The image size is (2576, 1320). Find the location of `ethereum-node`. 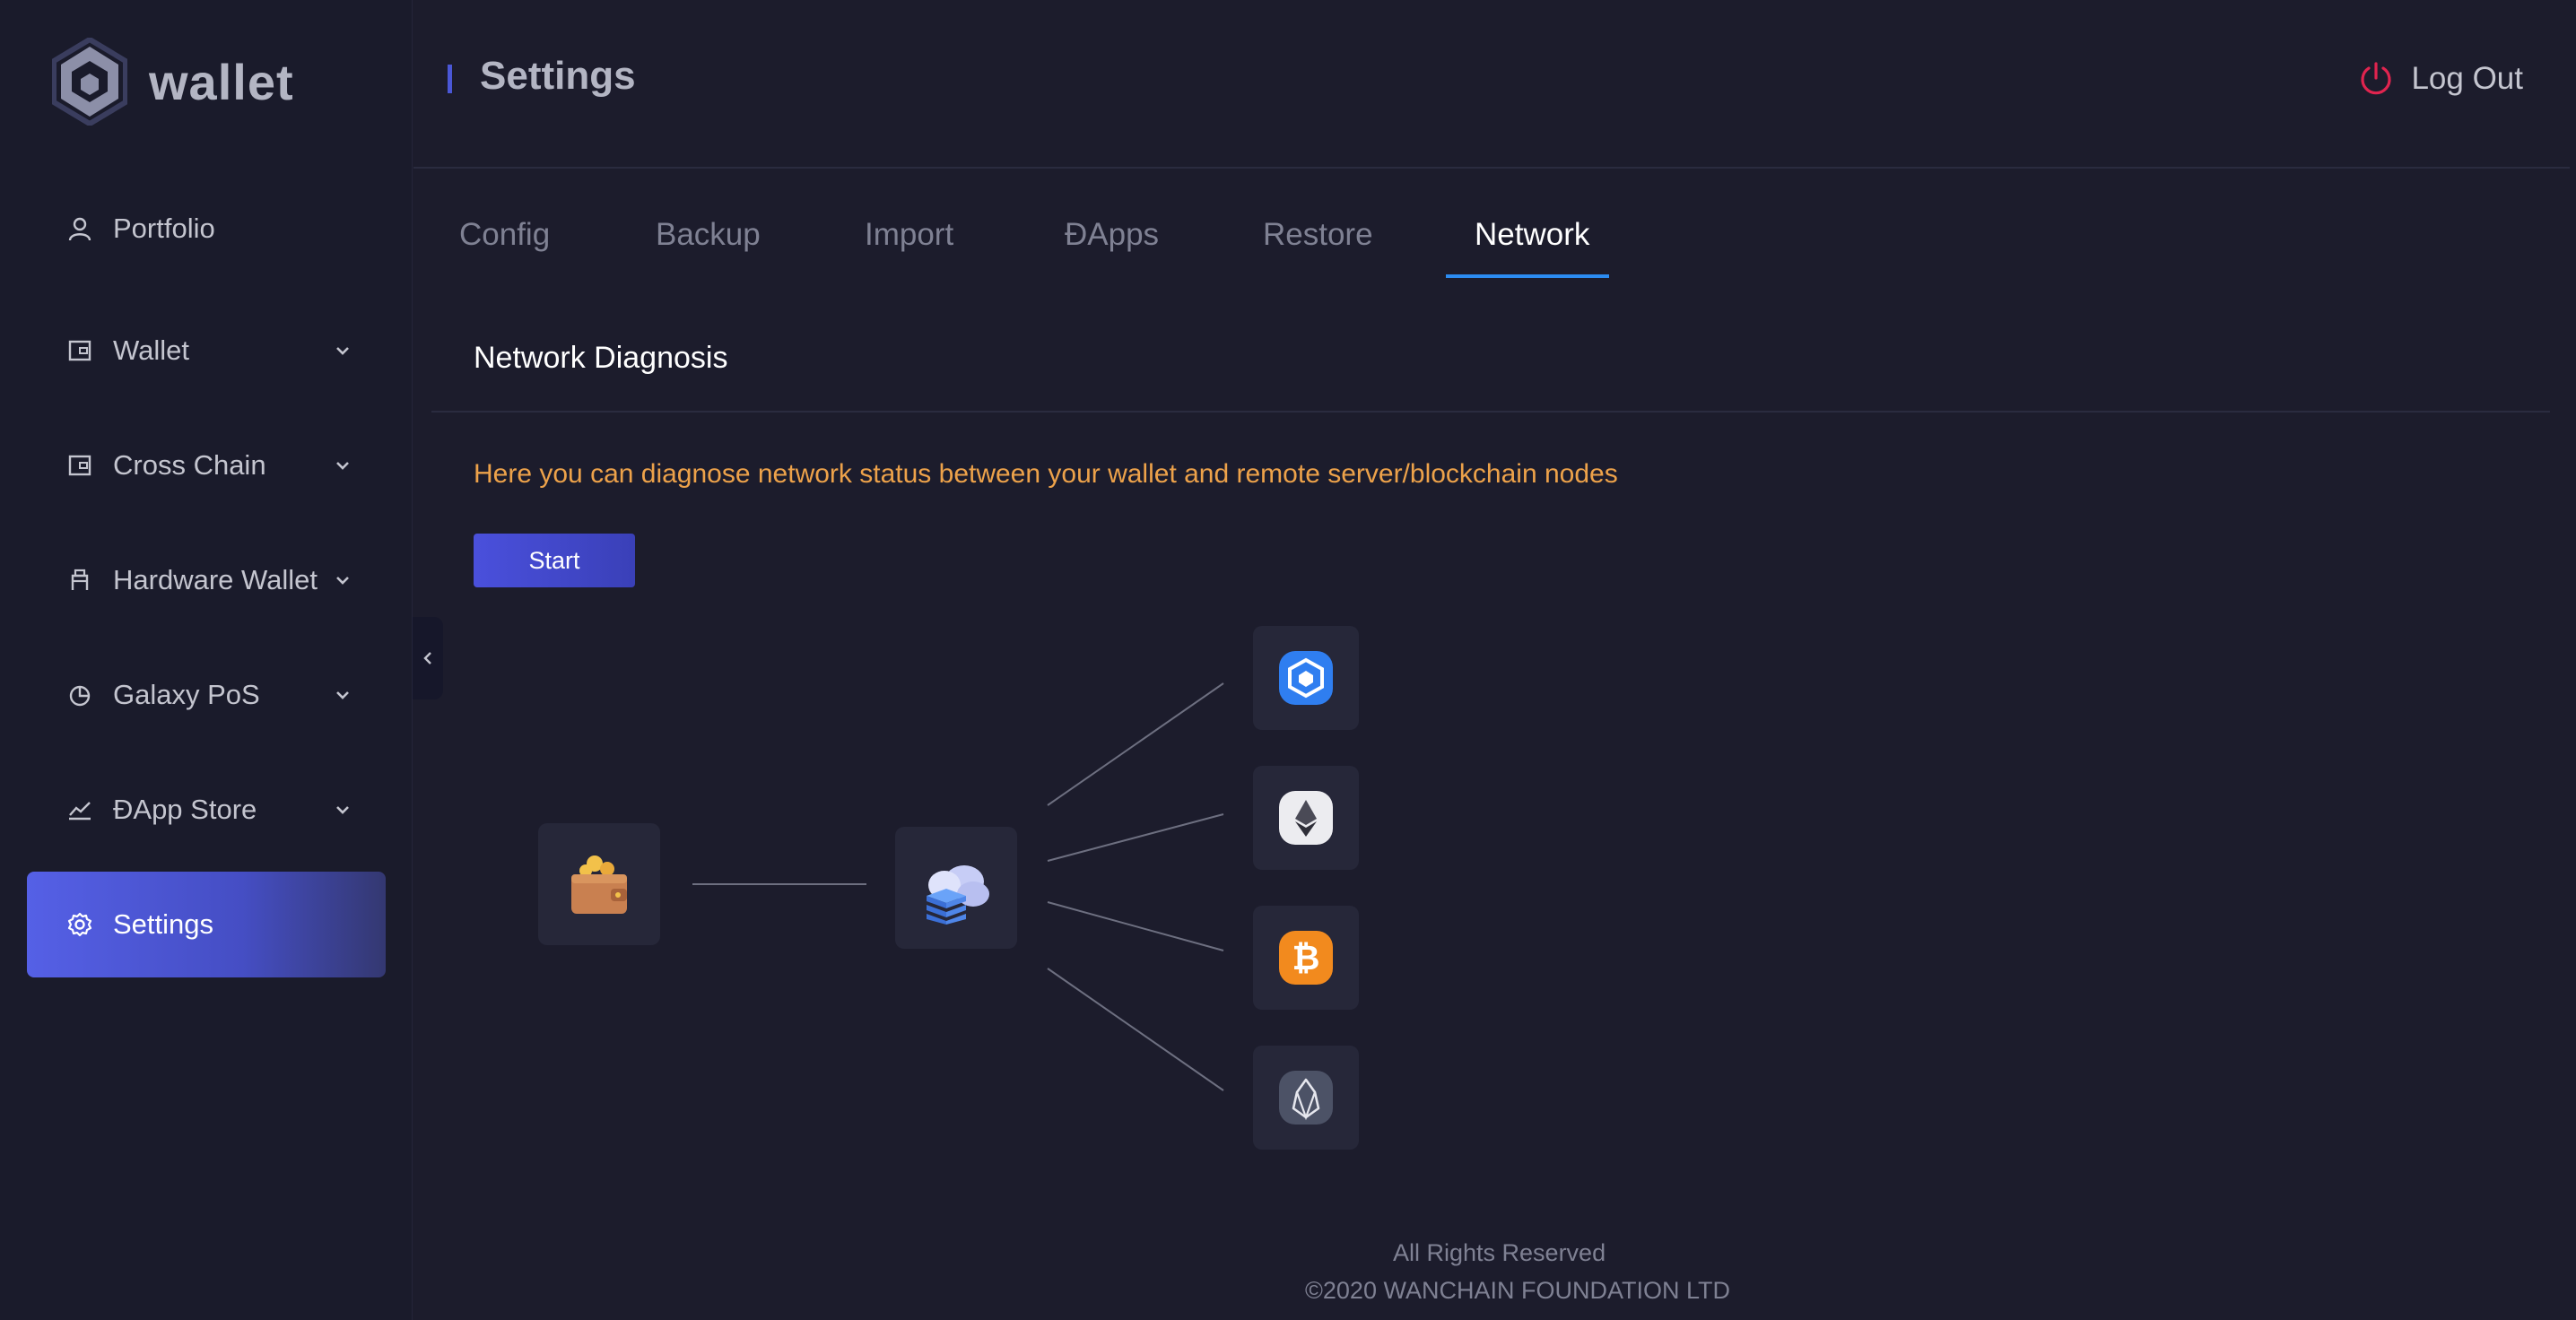

ethereum-node is located at coordinates (1306, 818).